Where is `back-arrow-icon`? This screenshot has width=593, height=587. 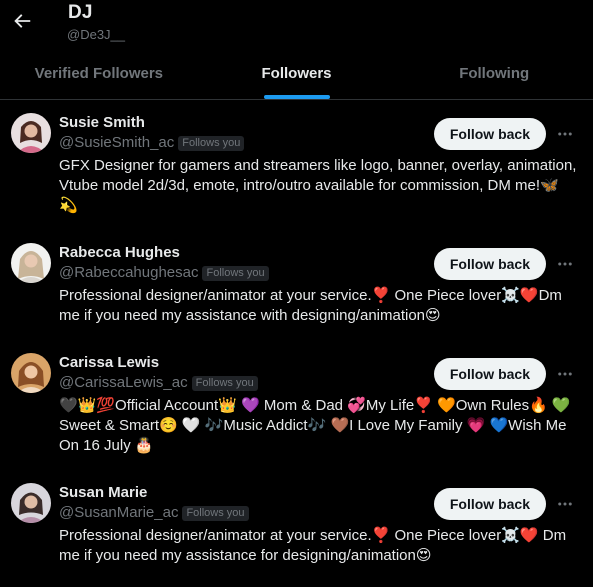
back-arrow-icon is located at coordinates (22, 21).